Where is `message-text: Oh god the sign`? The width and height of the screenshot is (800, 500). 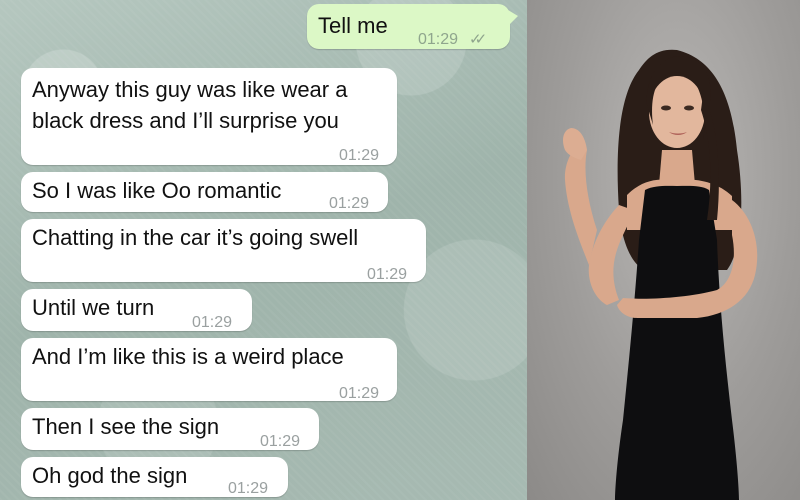
message-text: Oh god the sign is located at coordinates (110, 475).